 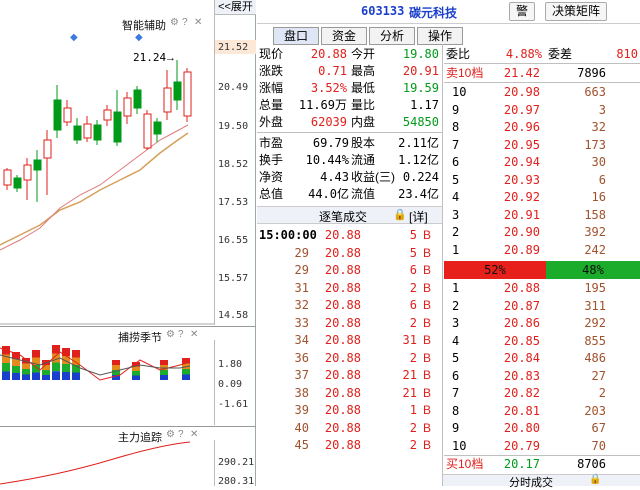 What do you see at coordinates (107, 463) in the screenshot?
I see `track-indicator-chart` at bounding box center [107, 463].